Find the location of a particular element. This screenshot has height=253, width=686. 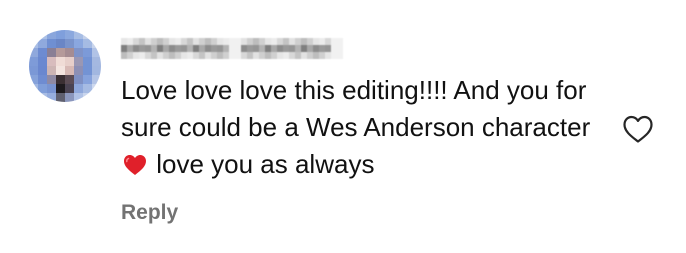

comment-text-part-2: love you as always is located at coordinates (262, 164).